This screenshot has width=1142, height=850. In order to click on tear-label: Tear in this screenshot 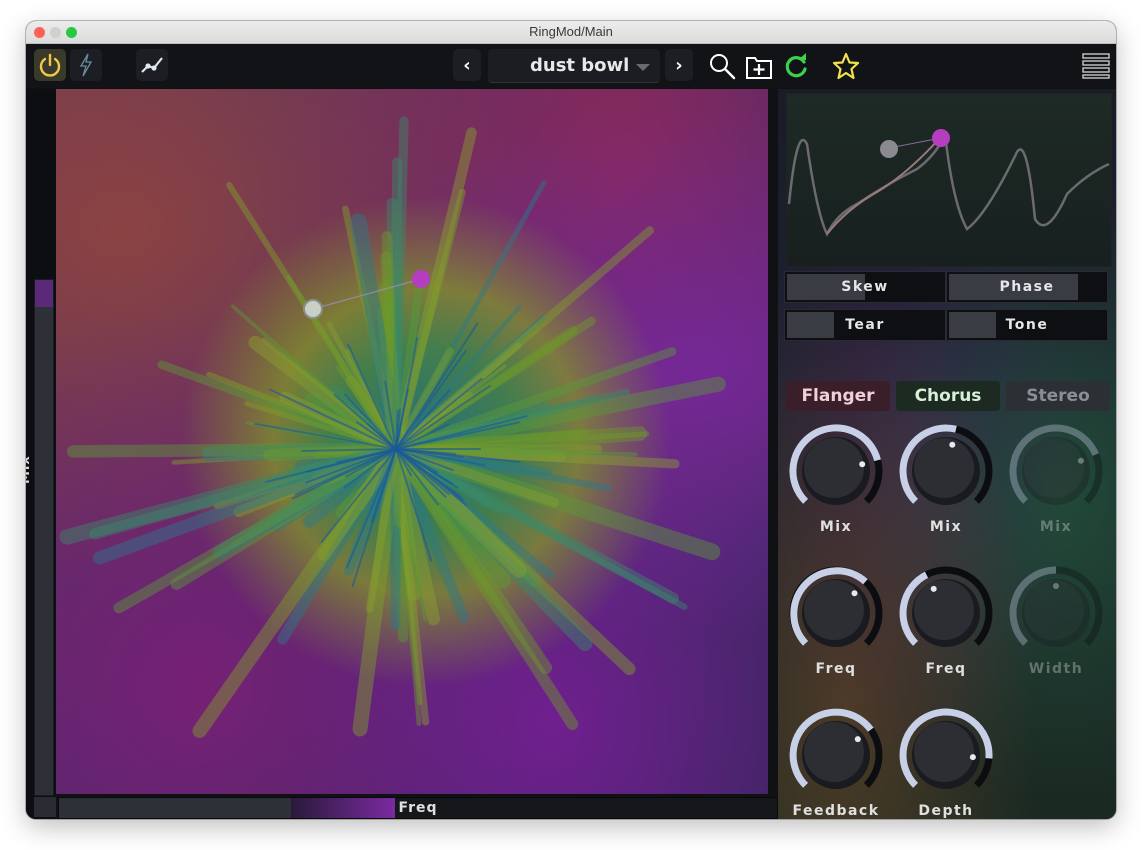, I will do `click(865, 325)`.